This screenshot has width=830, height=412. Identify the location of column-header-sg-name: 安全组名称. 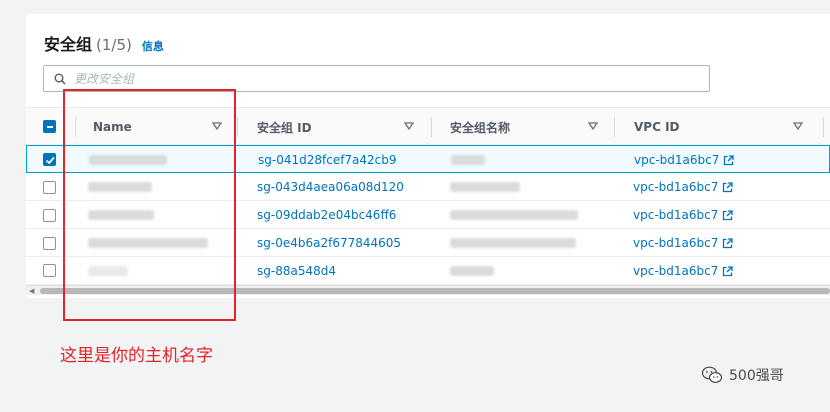
(480, 127).